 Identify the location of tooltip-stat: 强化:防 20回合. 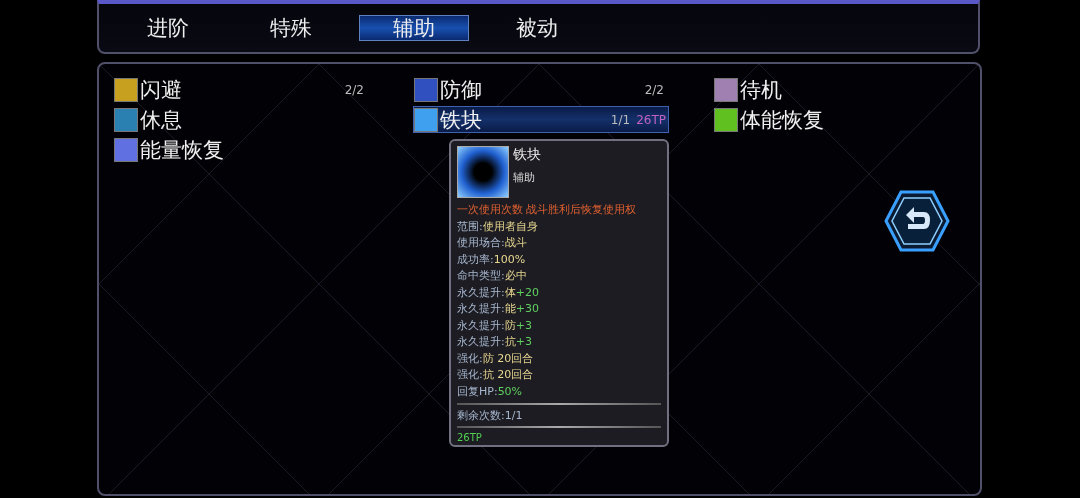
(496, 358).